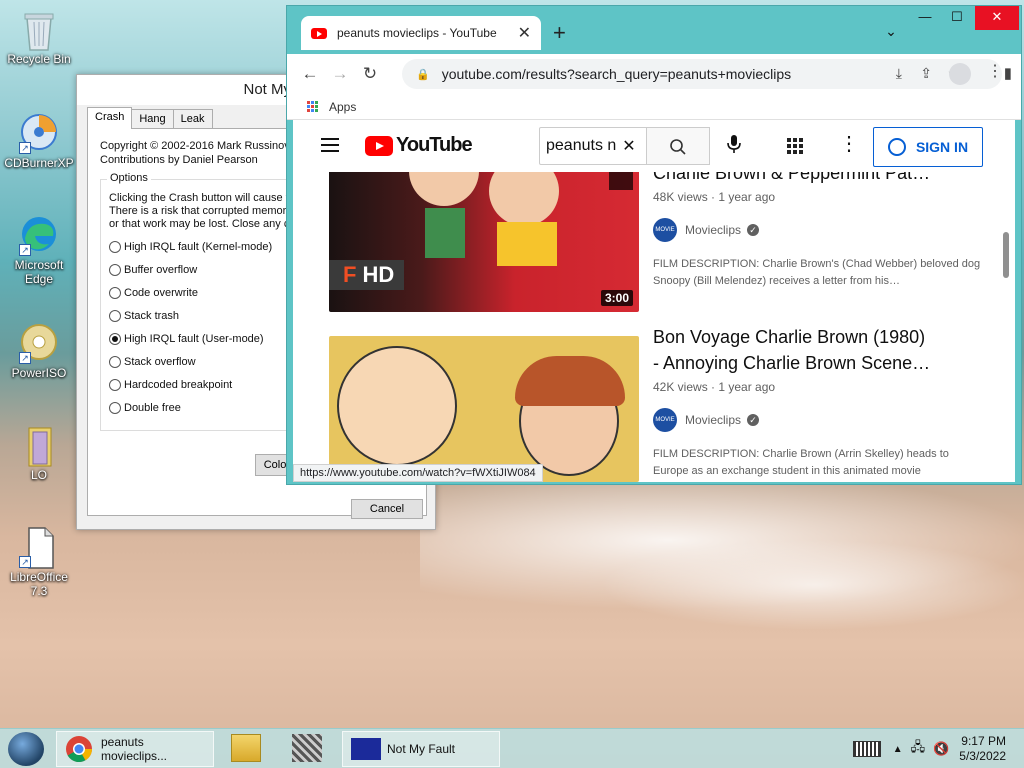 The width and height of the screenshot is (1024, 768). What do you see at coordinates (896, 147) in the screenshot?
I see `user-icon` at bounding box center [896, 147].